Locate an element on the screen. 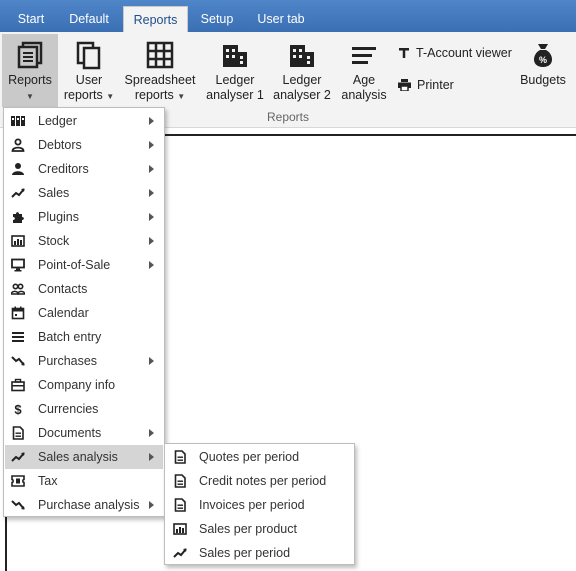  menu-item-label: Currencies is located at coordinates (68, 409).